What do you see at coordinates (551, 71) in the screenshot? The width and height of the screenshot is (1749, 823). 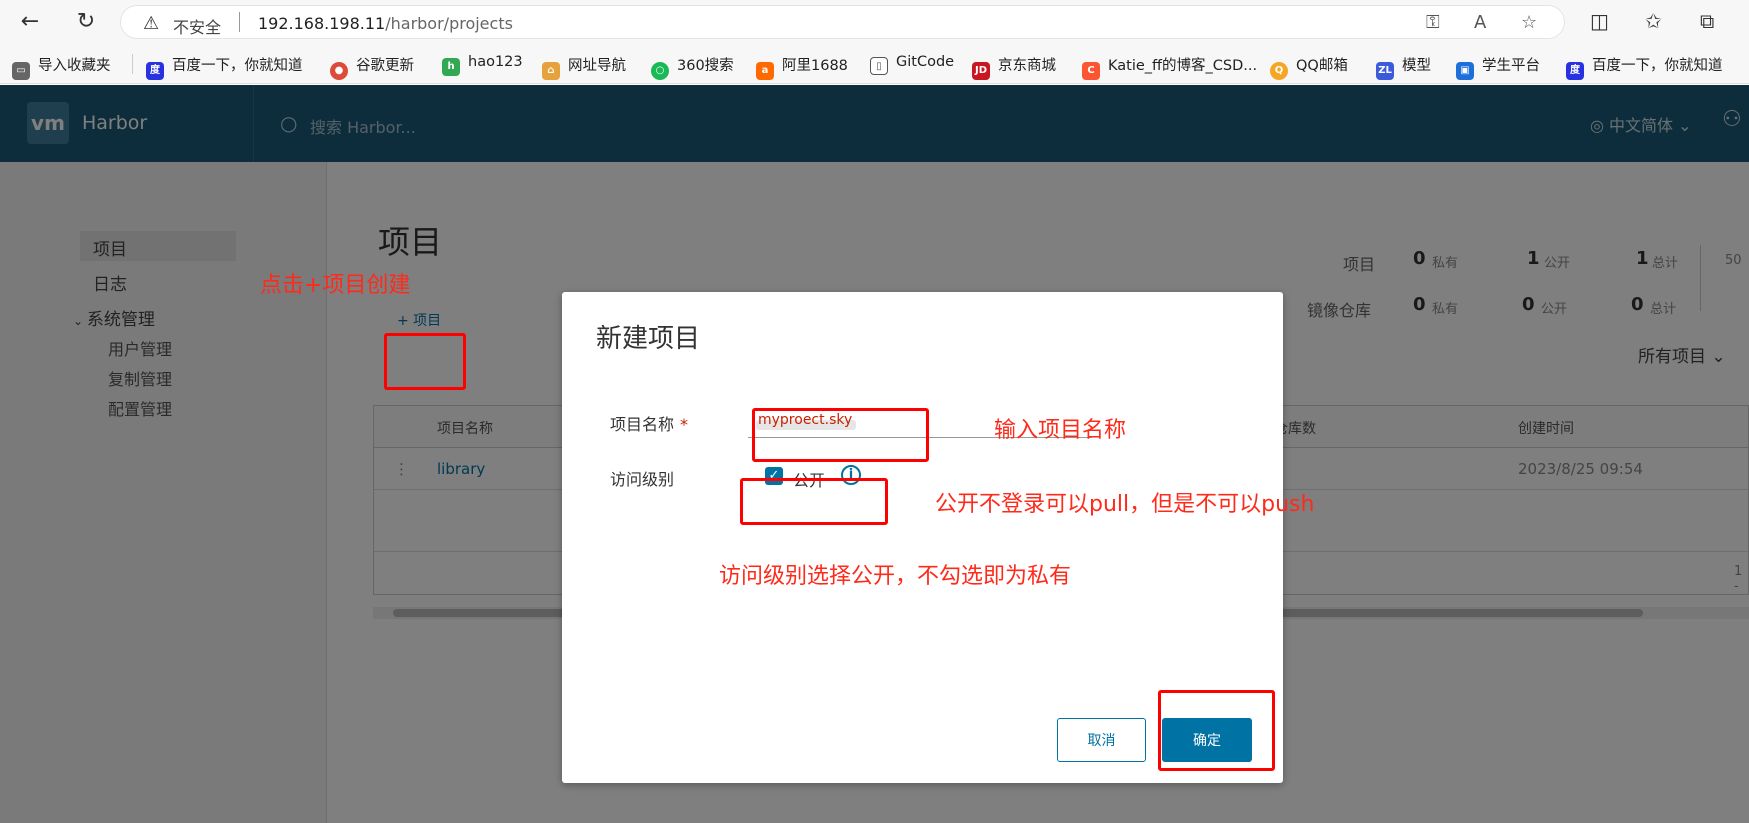 I see `home-icon: ⌂` at bounding box center [551, 71].